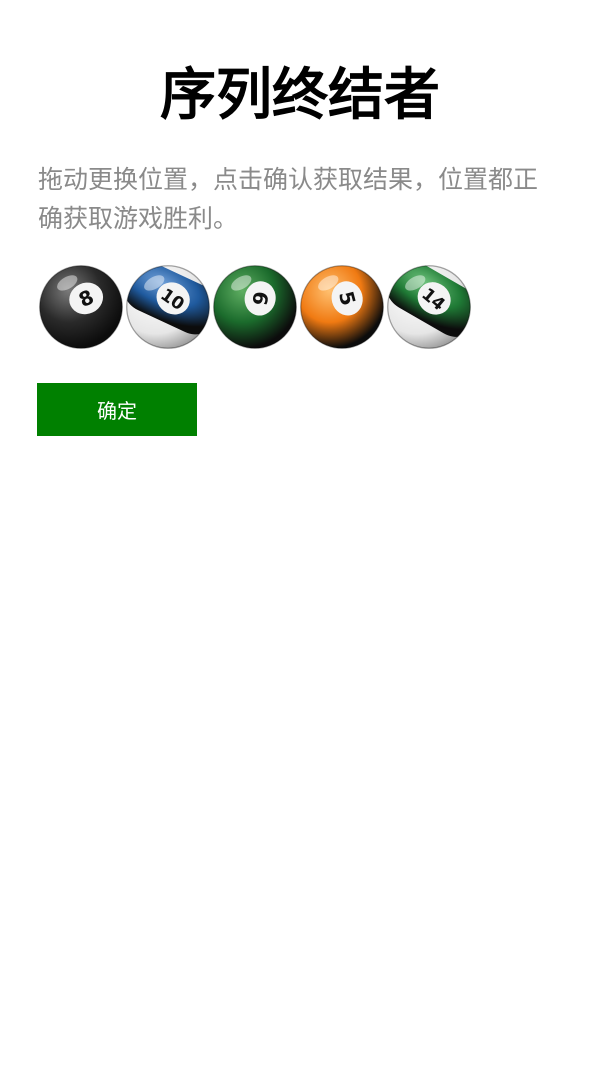 This screenshot has width=600, height=1066. I want to click on confirm-button: 确定, so click(117, 409).